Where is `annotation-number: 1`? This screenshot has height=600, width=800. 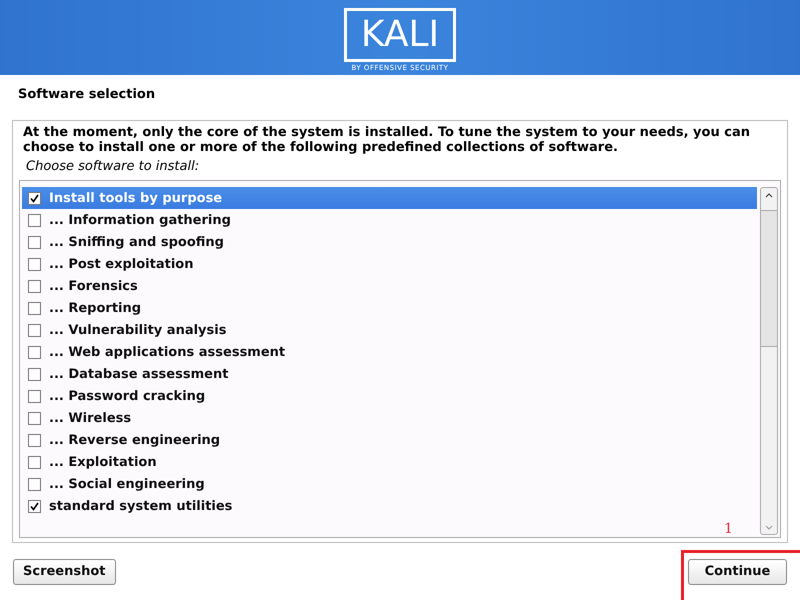
annotation-number: 1 is located at coordinates (728, 529).